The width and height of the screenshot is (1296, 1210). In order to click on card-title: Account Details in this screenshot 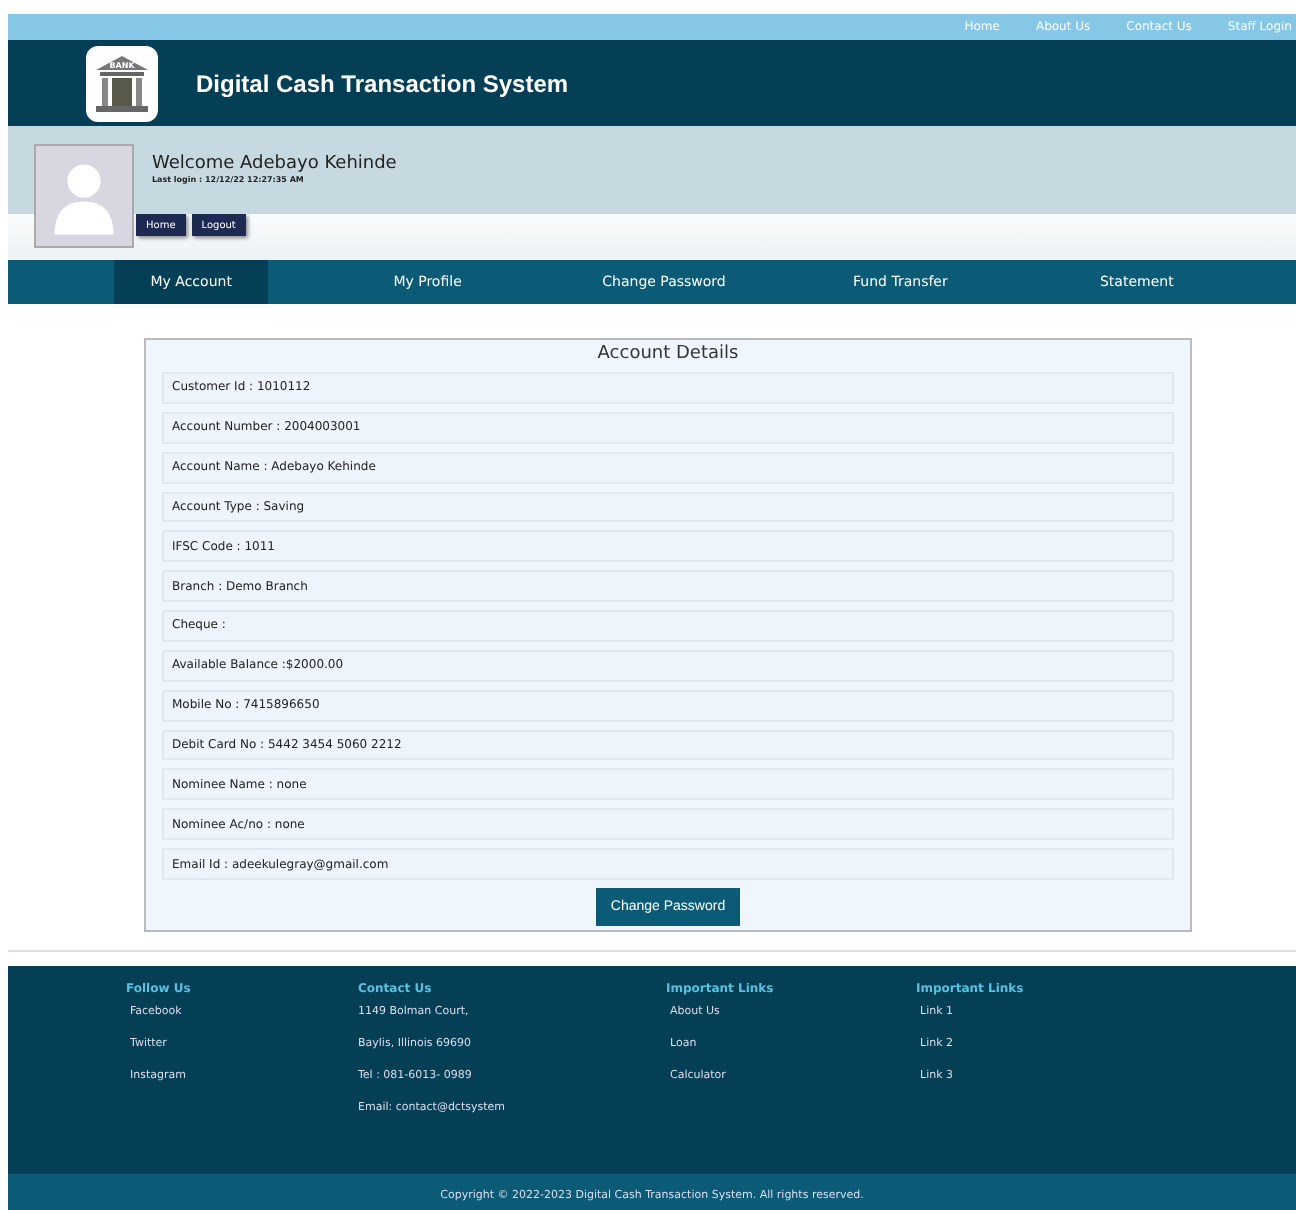, I will do `click(668, 354)`.